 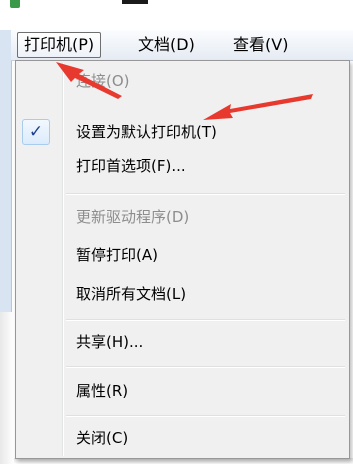 What do you see at coordinates (182, 438) in the screenshot?
I see `menu-item-close: 关闭(C)` at bounding box center [182, 438].